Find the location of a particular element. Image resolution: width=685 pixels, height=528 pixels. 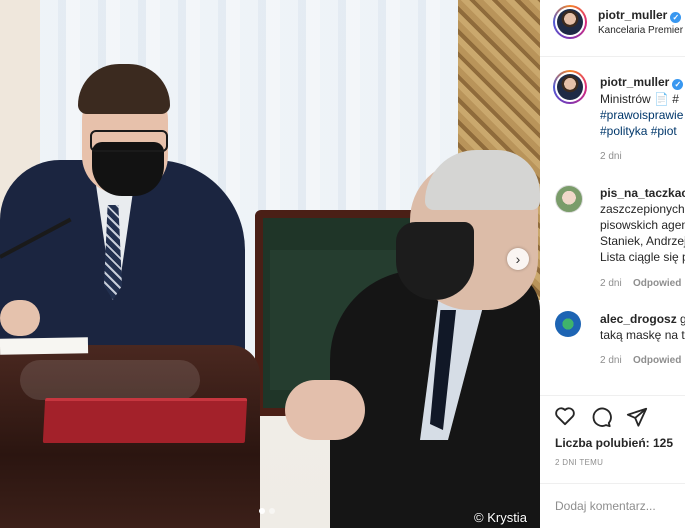

carousel-dot-active is located at coordinates (262, 511).